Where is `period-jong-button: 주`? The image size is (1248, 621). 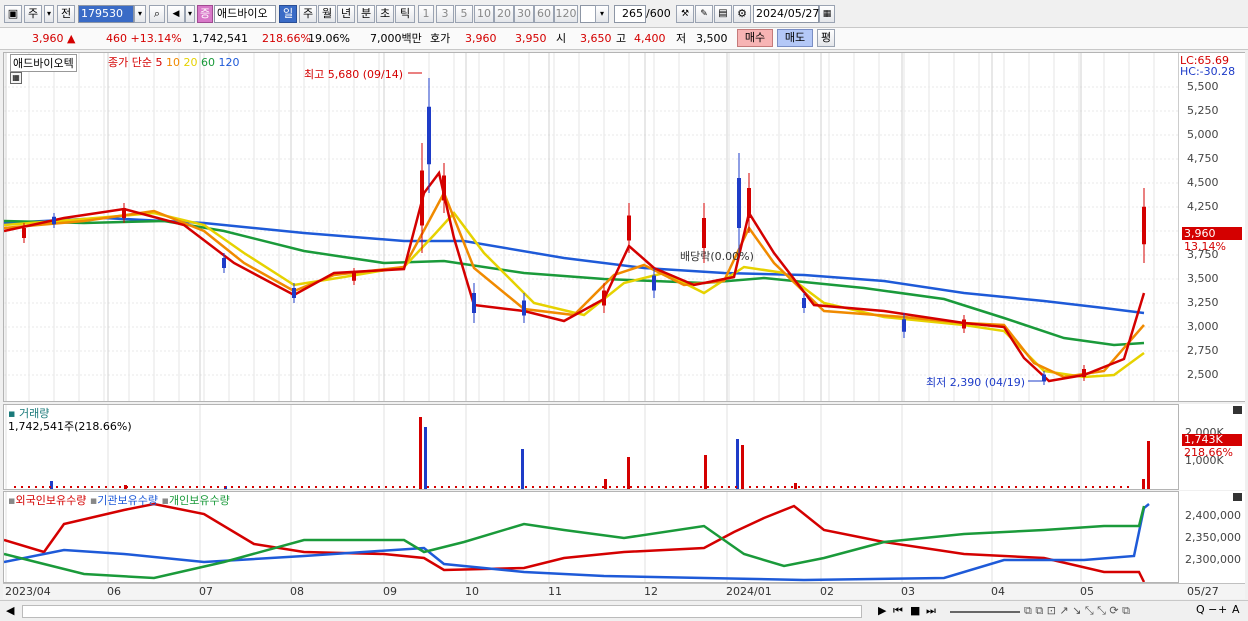
period-jong-button: 주 is located at coordinates (33, 14).